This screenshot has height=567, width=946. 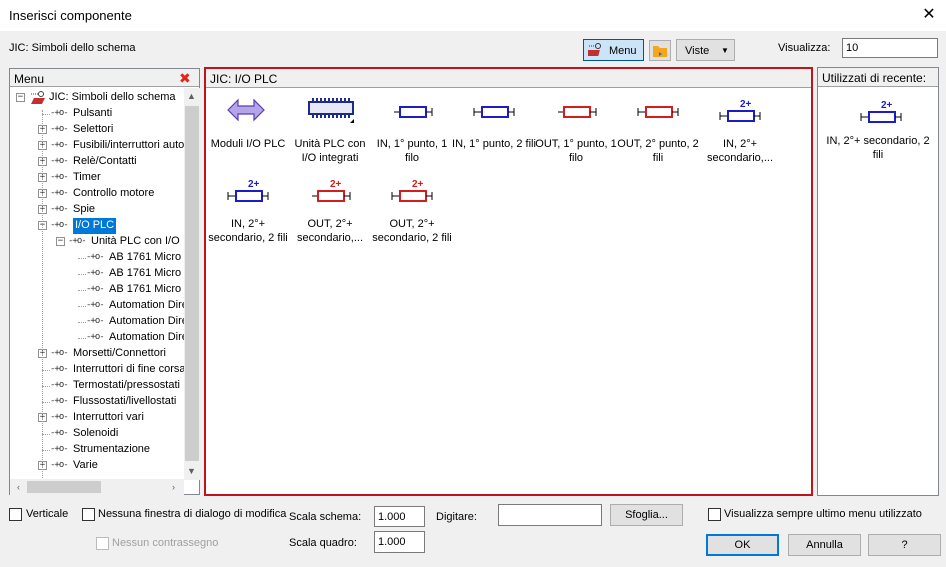 What do you see at coordinates (742, 545) in the screenshot?
I see `ok-button: OK` at bounding box center [742, 545].